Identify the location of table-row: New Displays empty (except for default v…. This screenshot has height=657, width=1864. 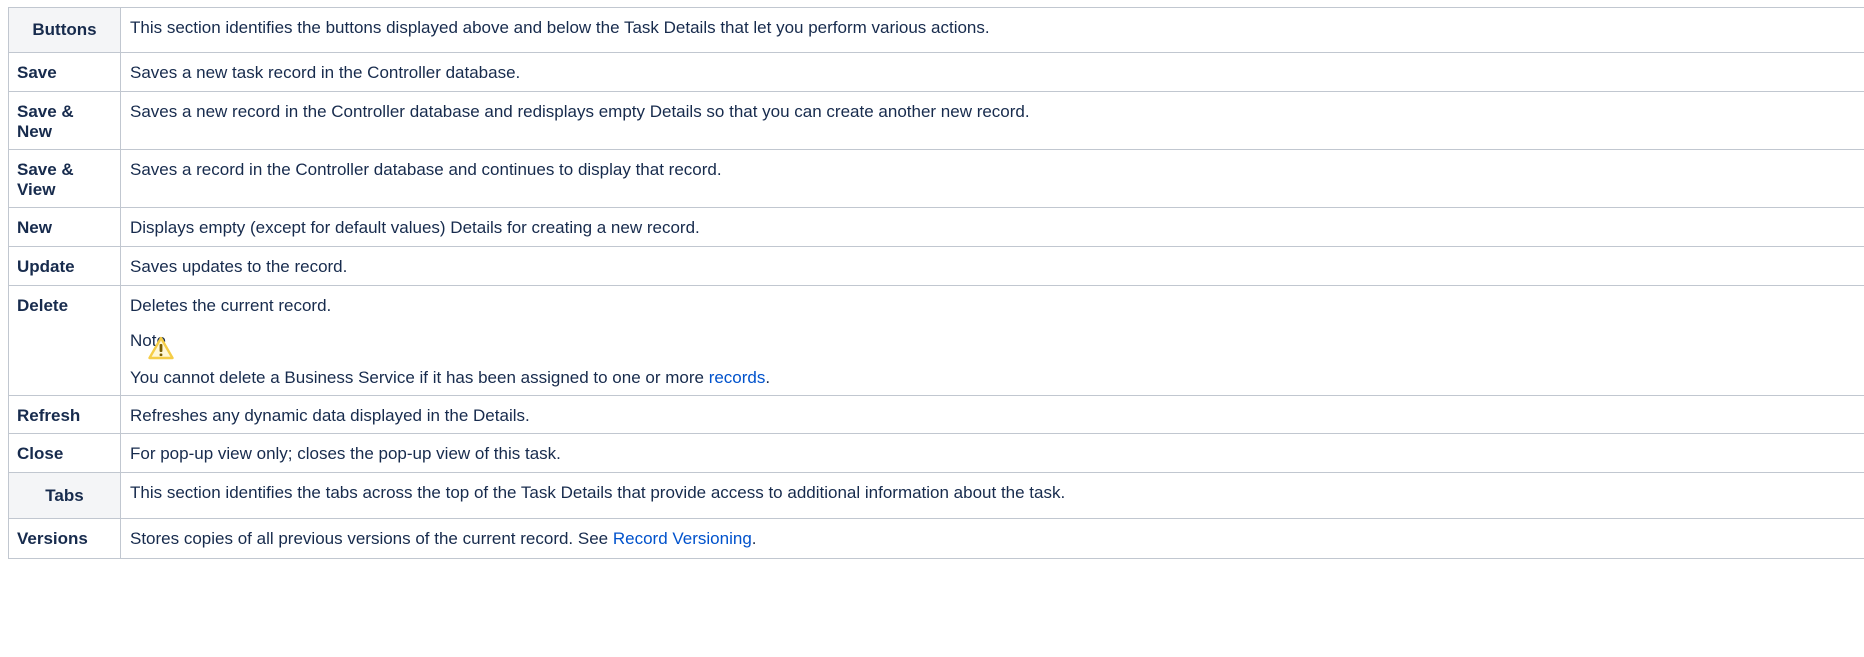
(936, 227).